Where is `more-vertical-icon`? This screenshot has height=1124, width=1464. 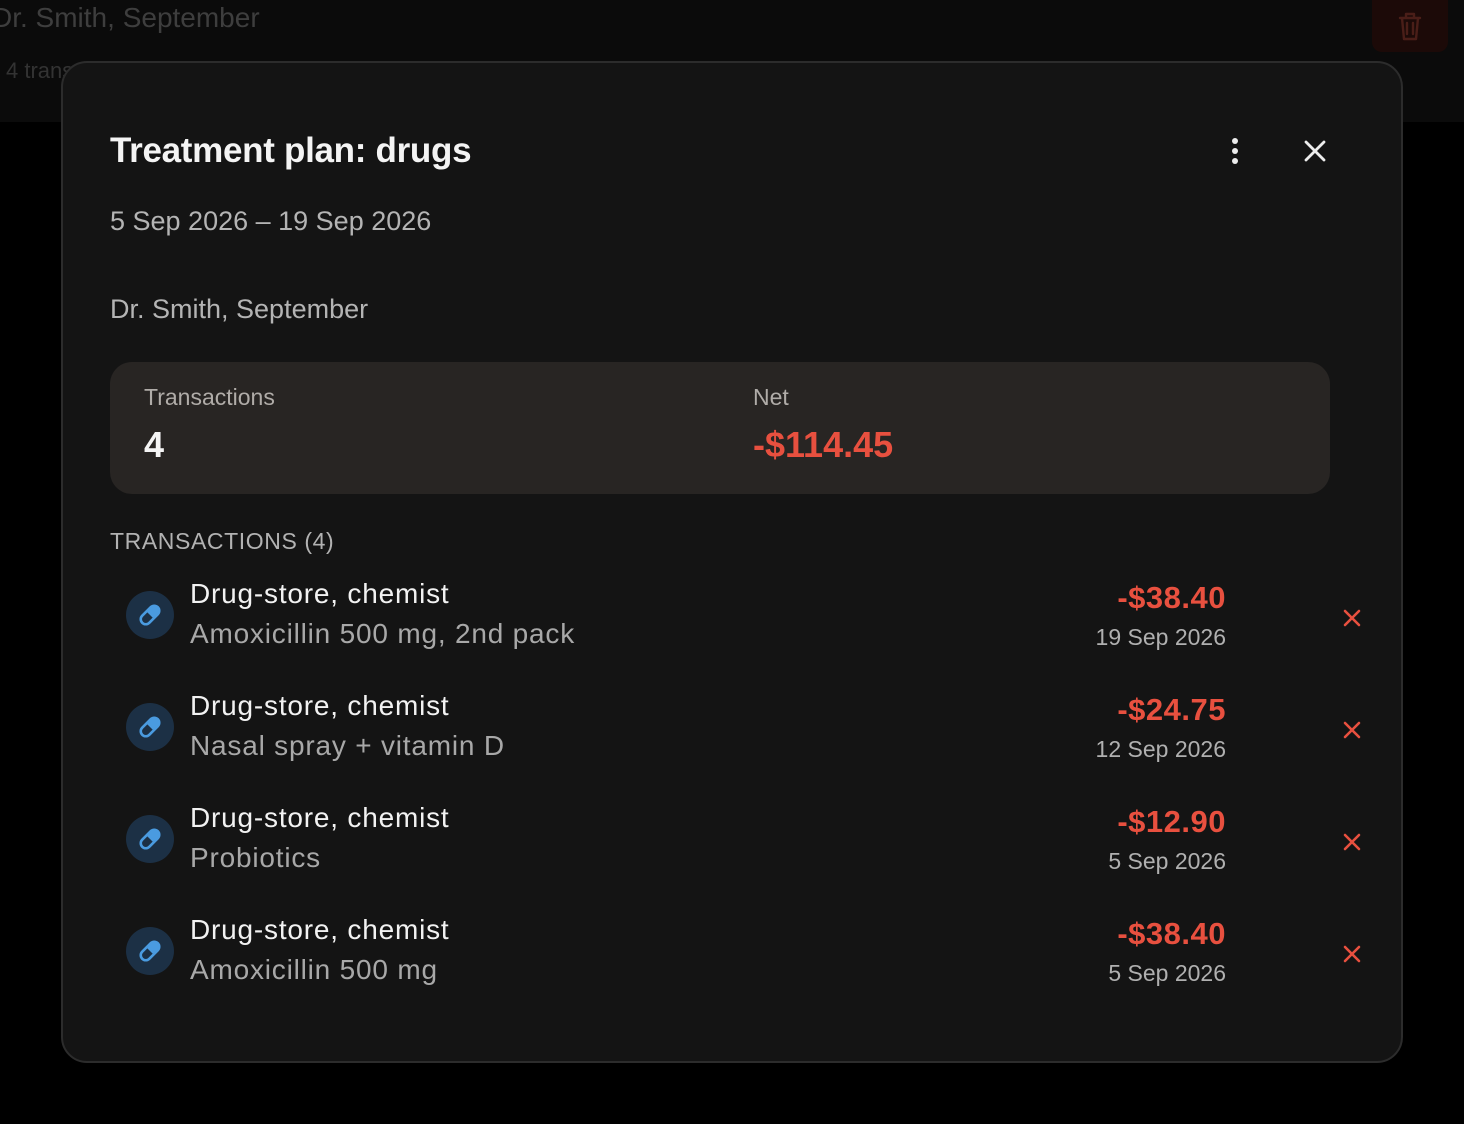
more-vertical-icon is located at coordinates (1235, 151).